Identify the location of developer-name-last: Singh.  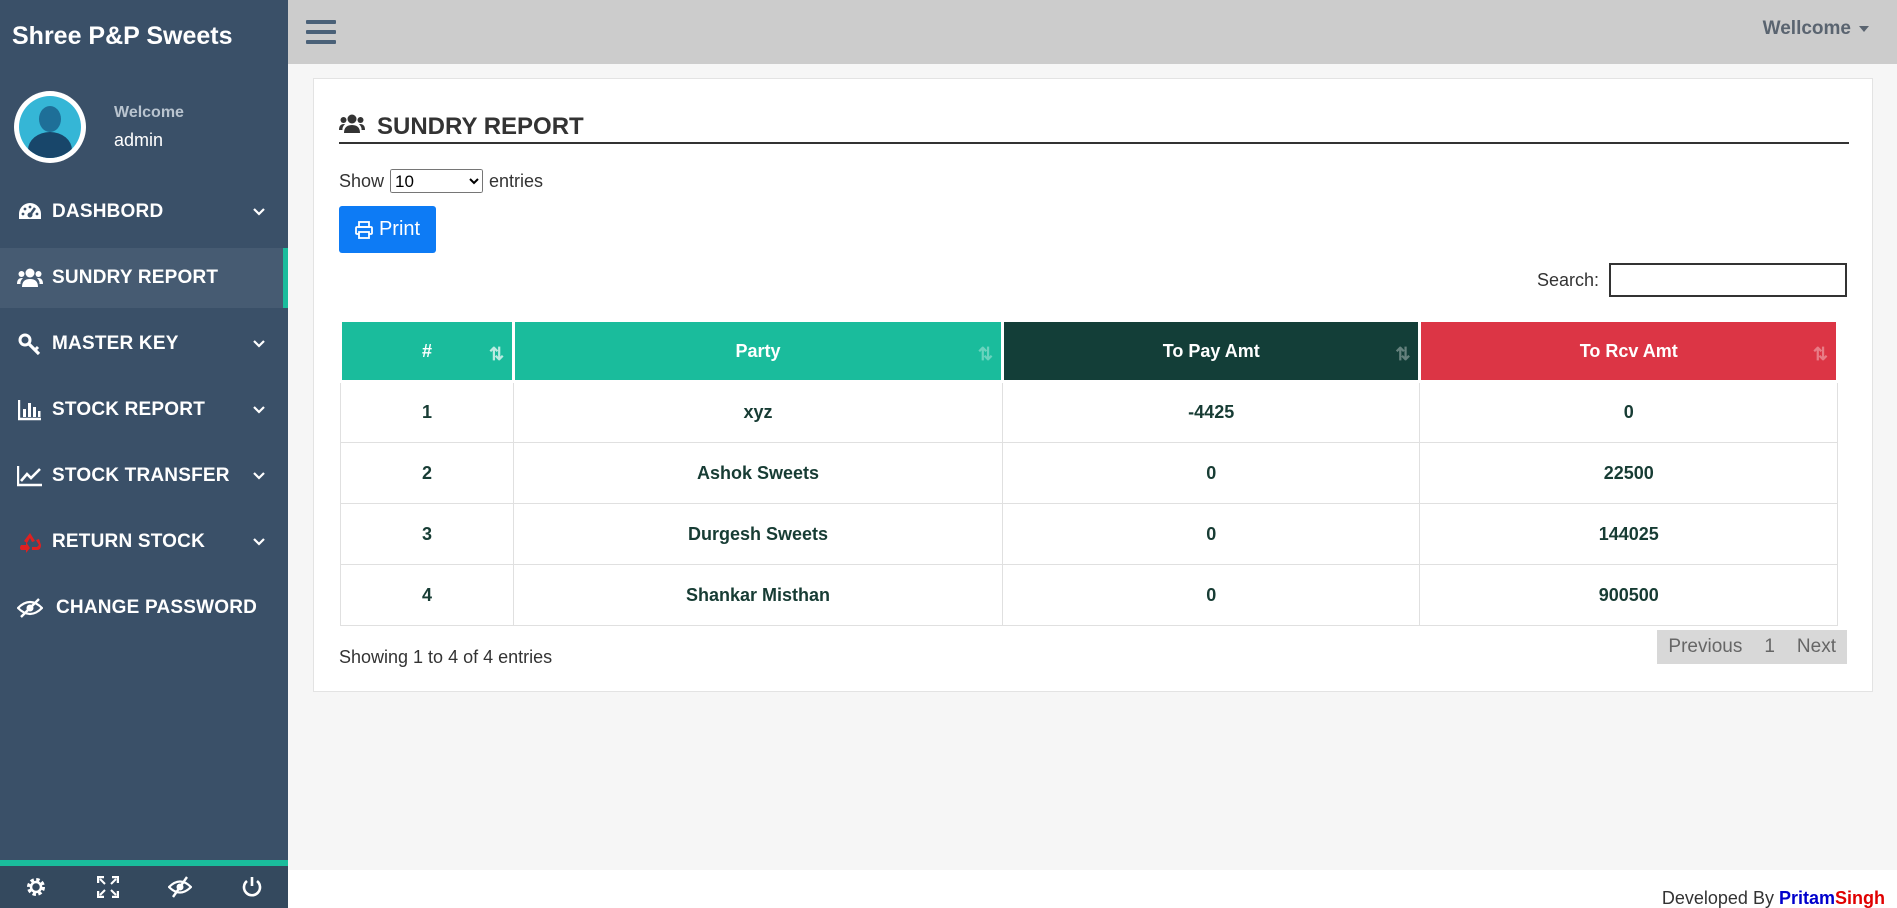
(1860, 898).